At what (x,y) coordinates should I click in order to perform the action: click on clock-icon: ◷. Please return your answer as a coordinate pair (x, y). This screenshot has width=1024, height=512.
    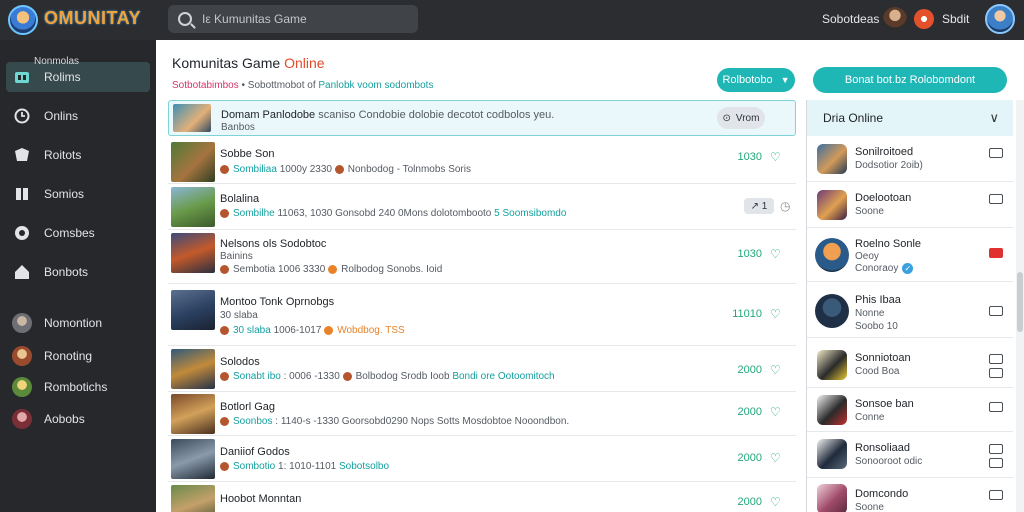
    Looking at the image, I should click on (786, 206).